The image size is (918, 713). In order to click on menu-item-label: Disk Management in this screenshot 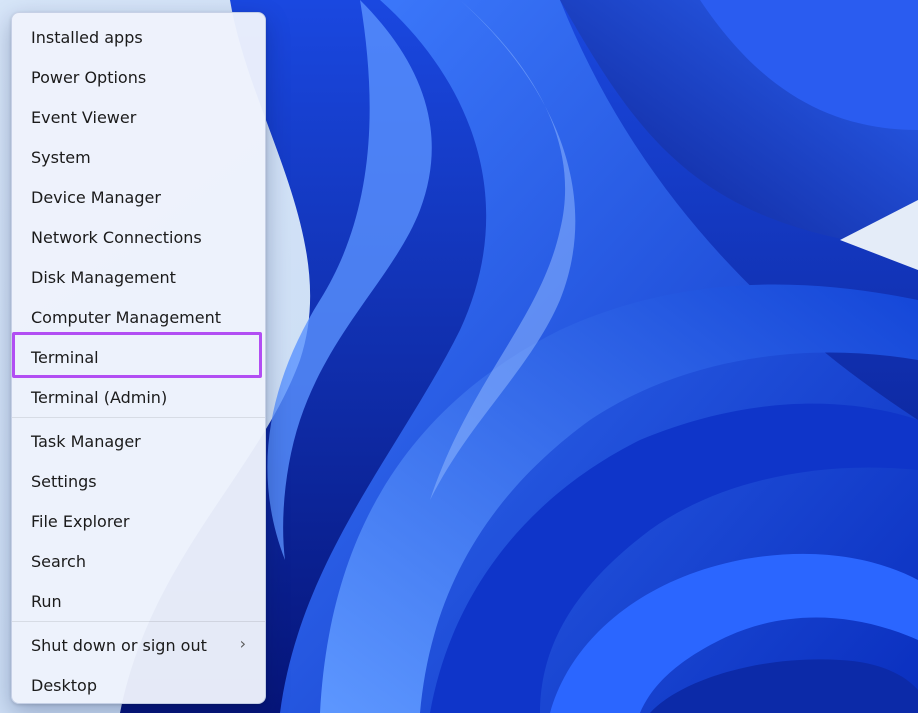, I will do `click(103, 277)`.